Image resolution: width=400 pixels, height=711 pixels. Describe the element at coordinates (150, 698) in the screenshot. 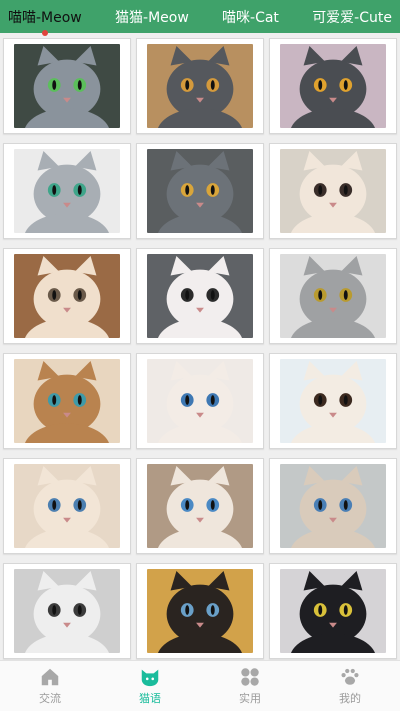

I see `nav-label: 猫语` at that location.